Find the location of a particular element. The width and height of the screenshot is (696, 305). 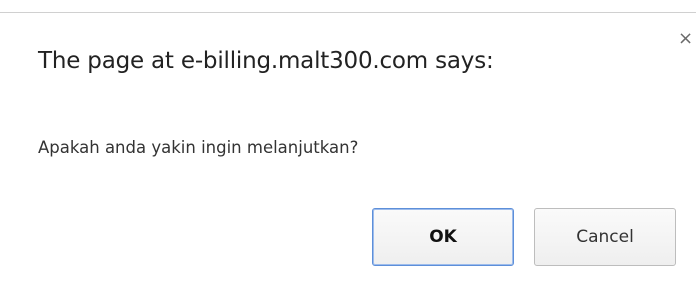

dialog-title: The page at e-billing.malt300.com says: is located at coordinates (266, 61).